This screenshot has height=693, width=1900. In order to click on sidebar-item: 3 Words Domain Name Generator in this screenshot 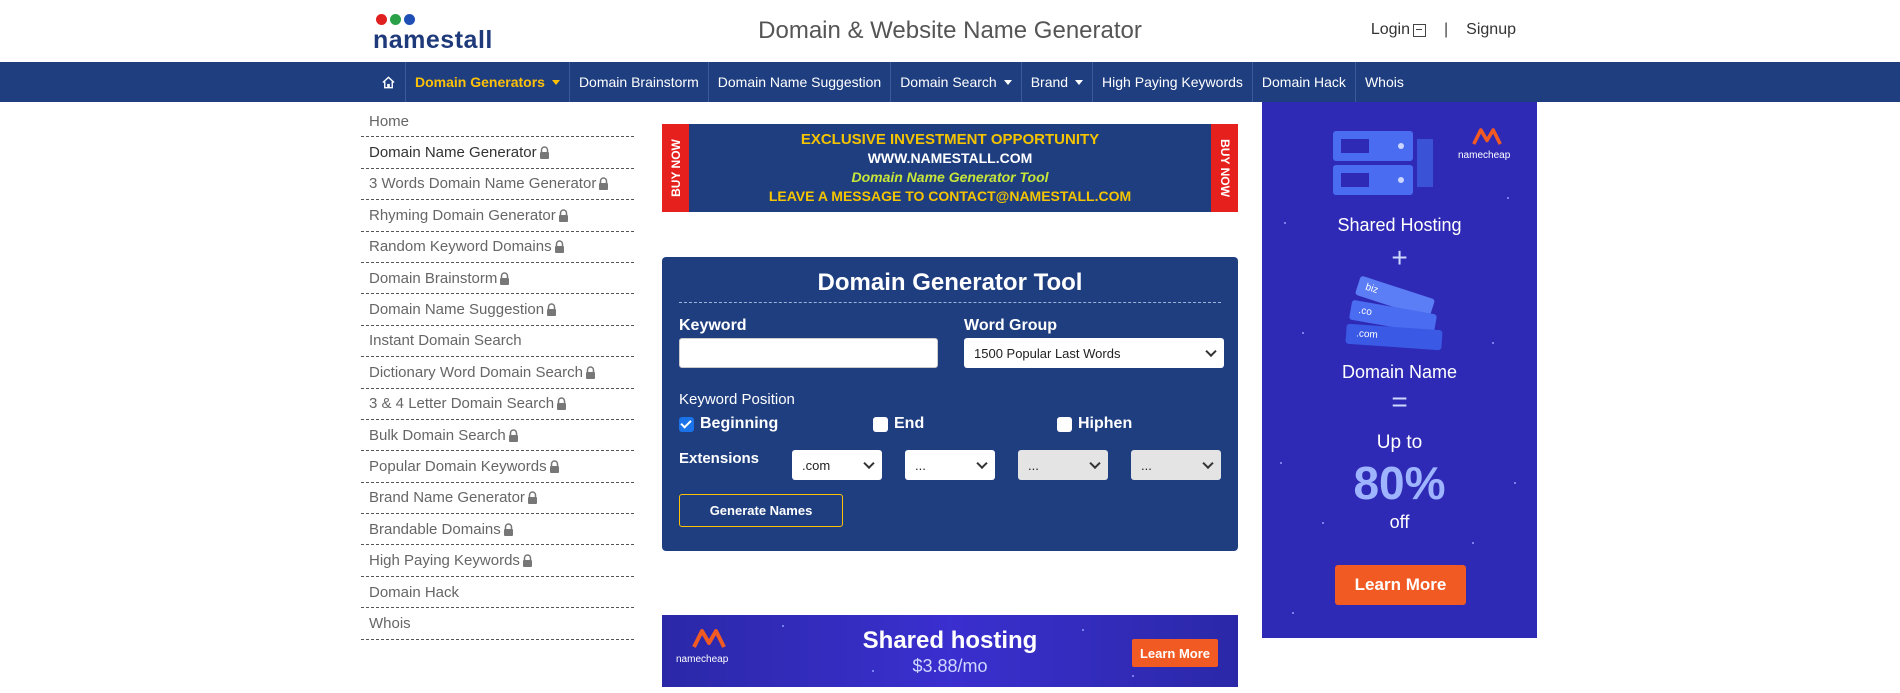, I will do `click(497, 185)`.